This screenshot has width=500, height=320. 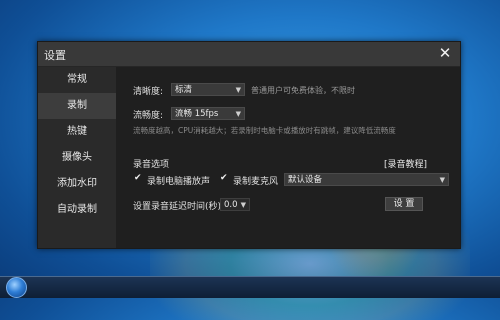 I want to click on clarity-select-value: 标清, so click(x=184, y=90).